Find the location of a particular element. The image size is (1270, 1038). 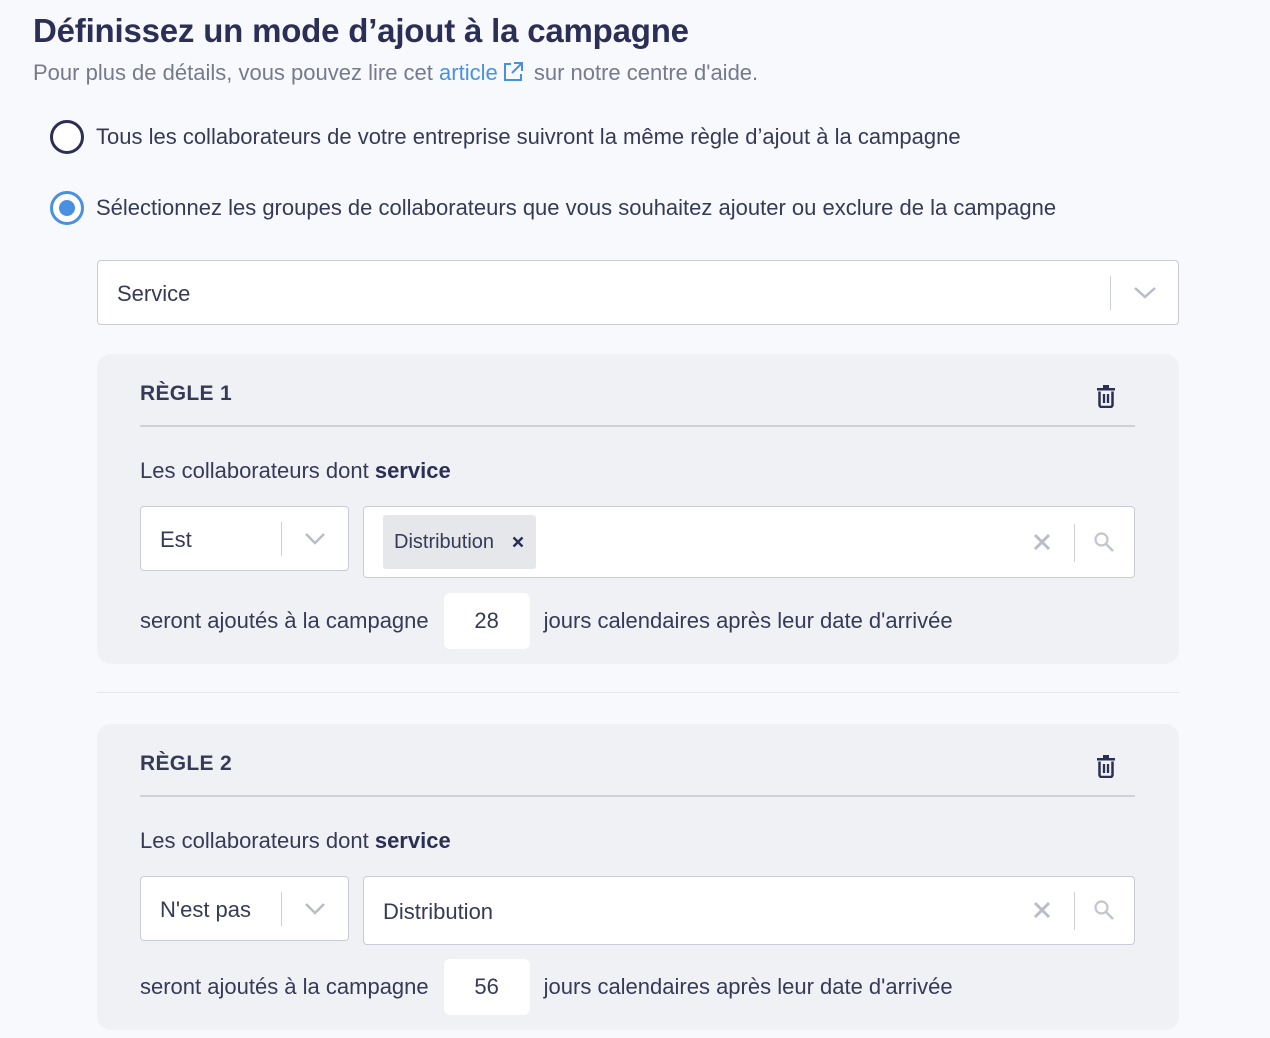

operator-select: N'est pas is located at coordinates (244, 908).